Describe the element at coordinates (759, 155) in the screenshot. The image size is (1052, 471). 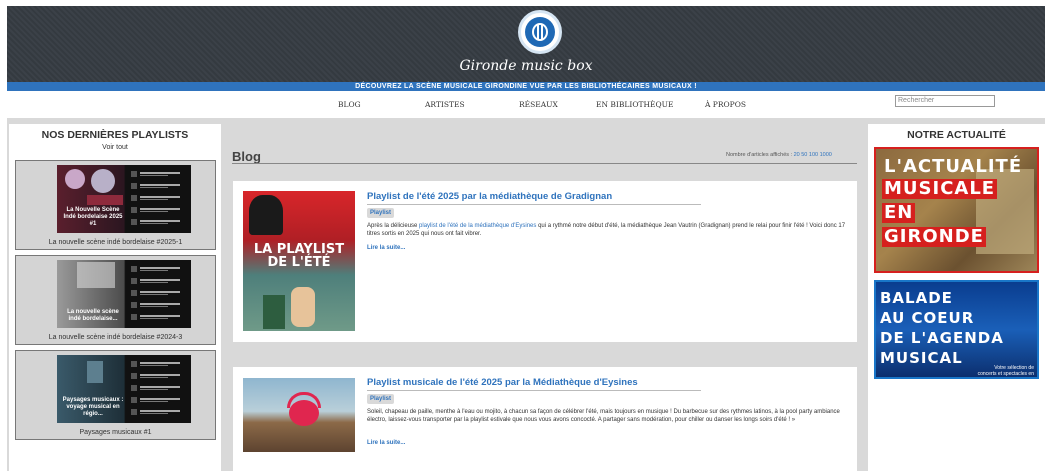
I see `articles-count-label: Nombre d'articles affichés :` at that location.